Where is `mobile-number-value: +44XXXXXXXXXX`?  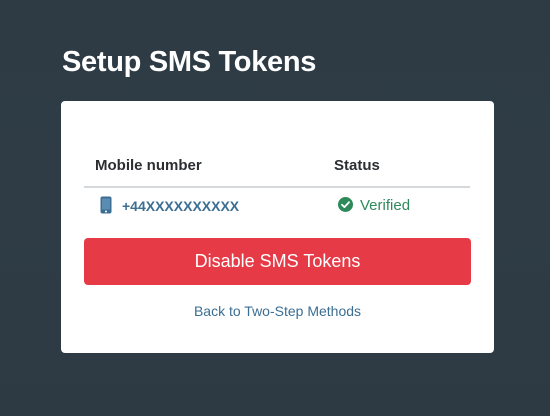
mobile-number-value: +44XXXXXXXXXX is located at coordinates (181, 206).